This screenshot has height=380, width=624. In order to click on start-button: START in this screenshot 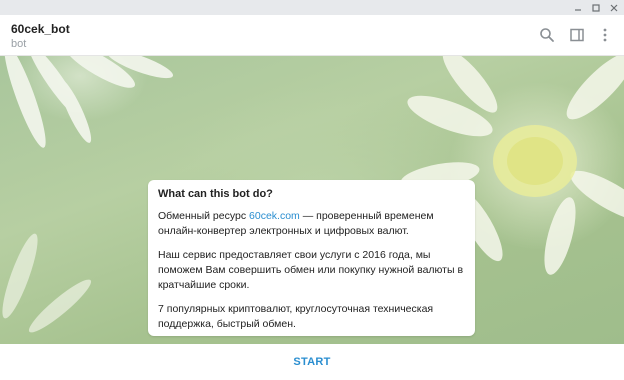, I will do `click(311, 362)`.